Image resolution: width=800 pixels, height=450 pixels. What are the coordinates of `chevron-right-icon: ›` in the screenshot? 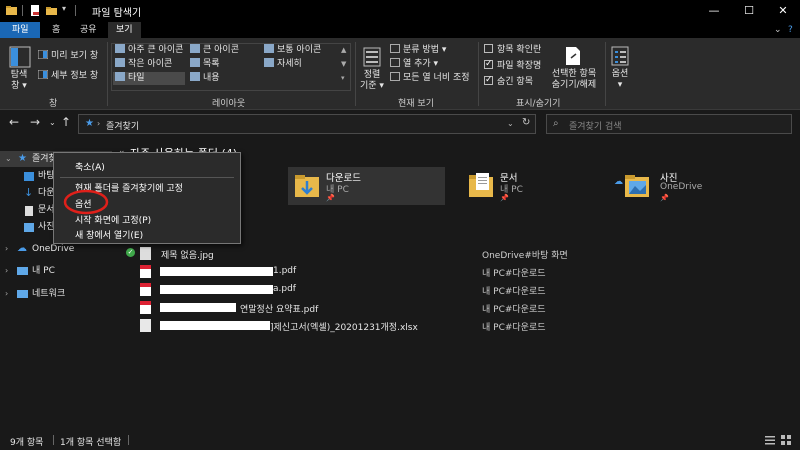 It's located at (98, 123).